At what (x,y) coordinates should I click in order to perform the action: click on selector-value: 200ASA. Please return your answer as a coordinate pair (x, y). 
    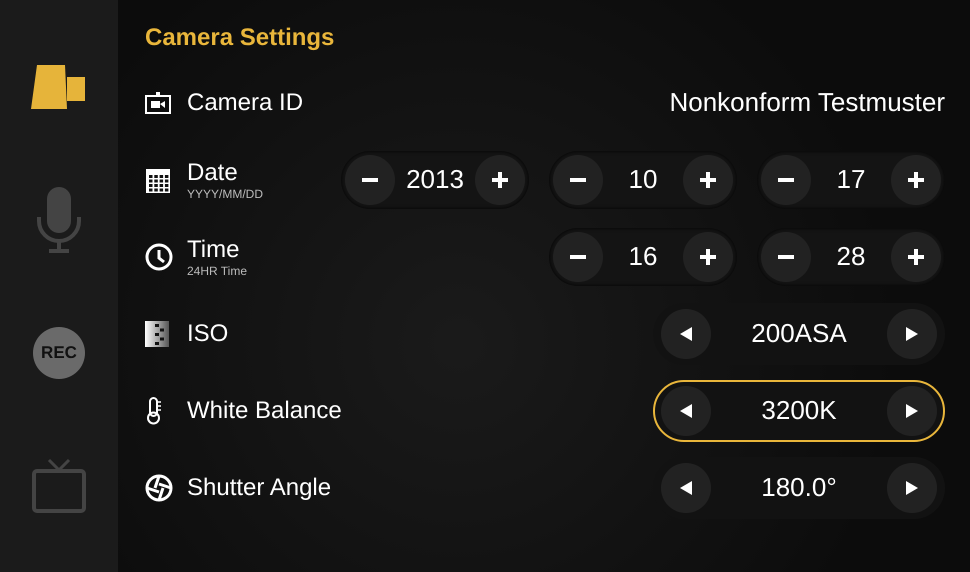
    Looking at the image, I should click on (799, 333).